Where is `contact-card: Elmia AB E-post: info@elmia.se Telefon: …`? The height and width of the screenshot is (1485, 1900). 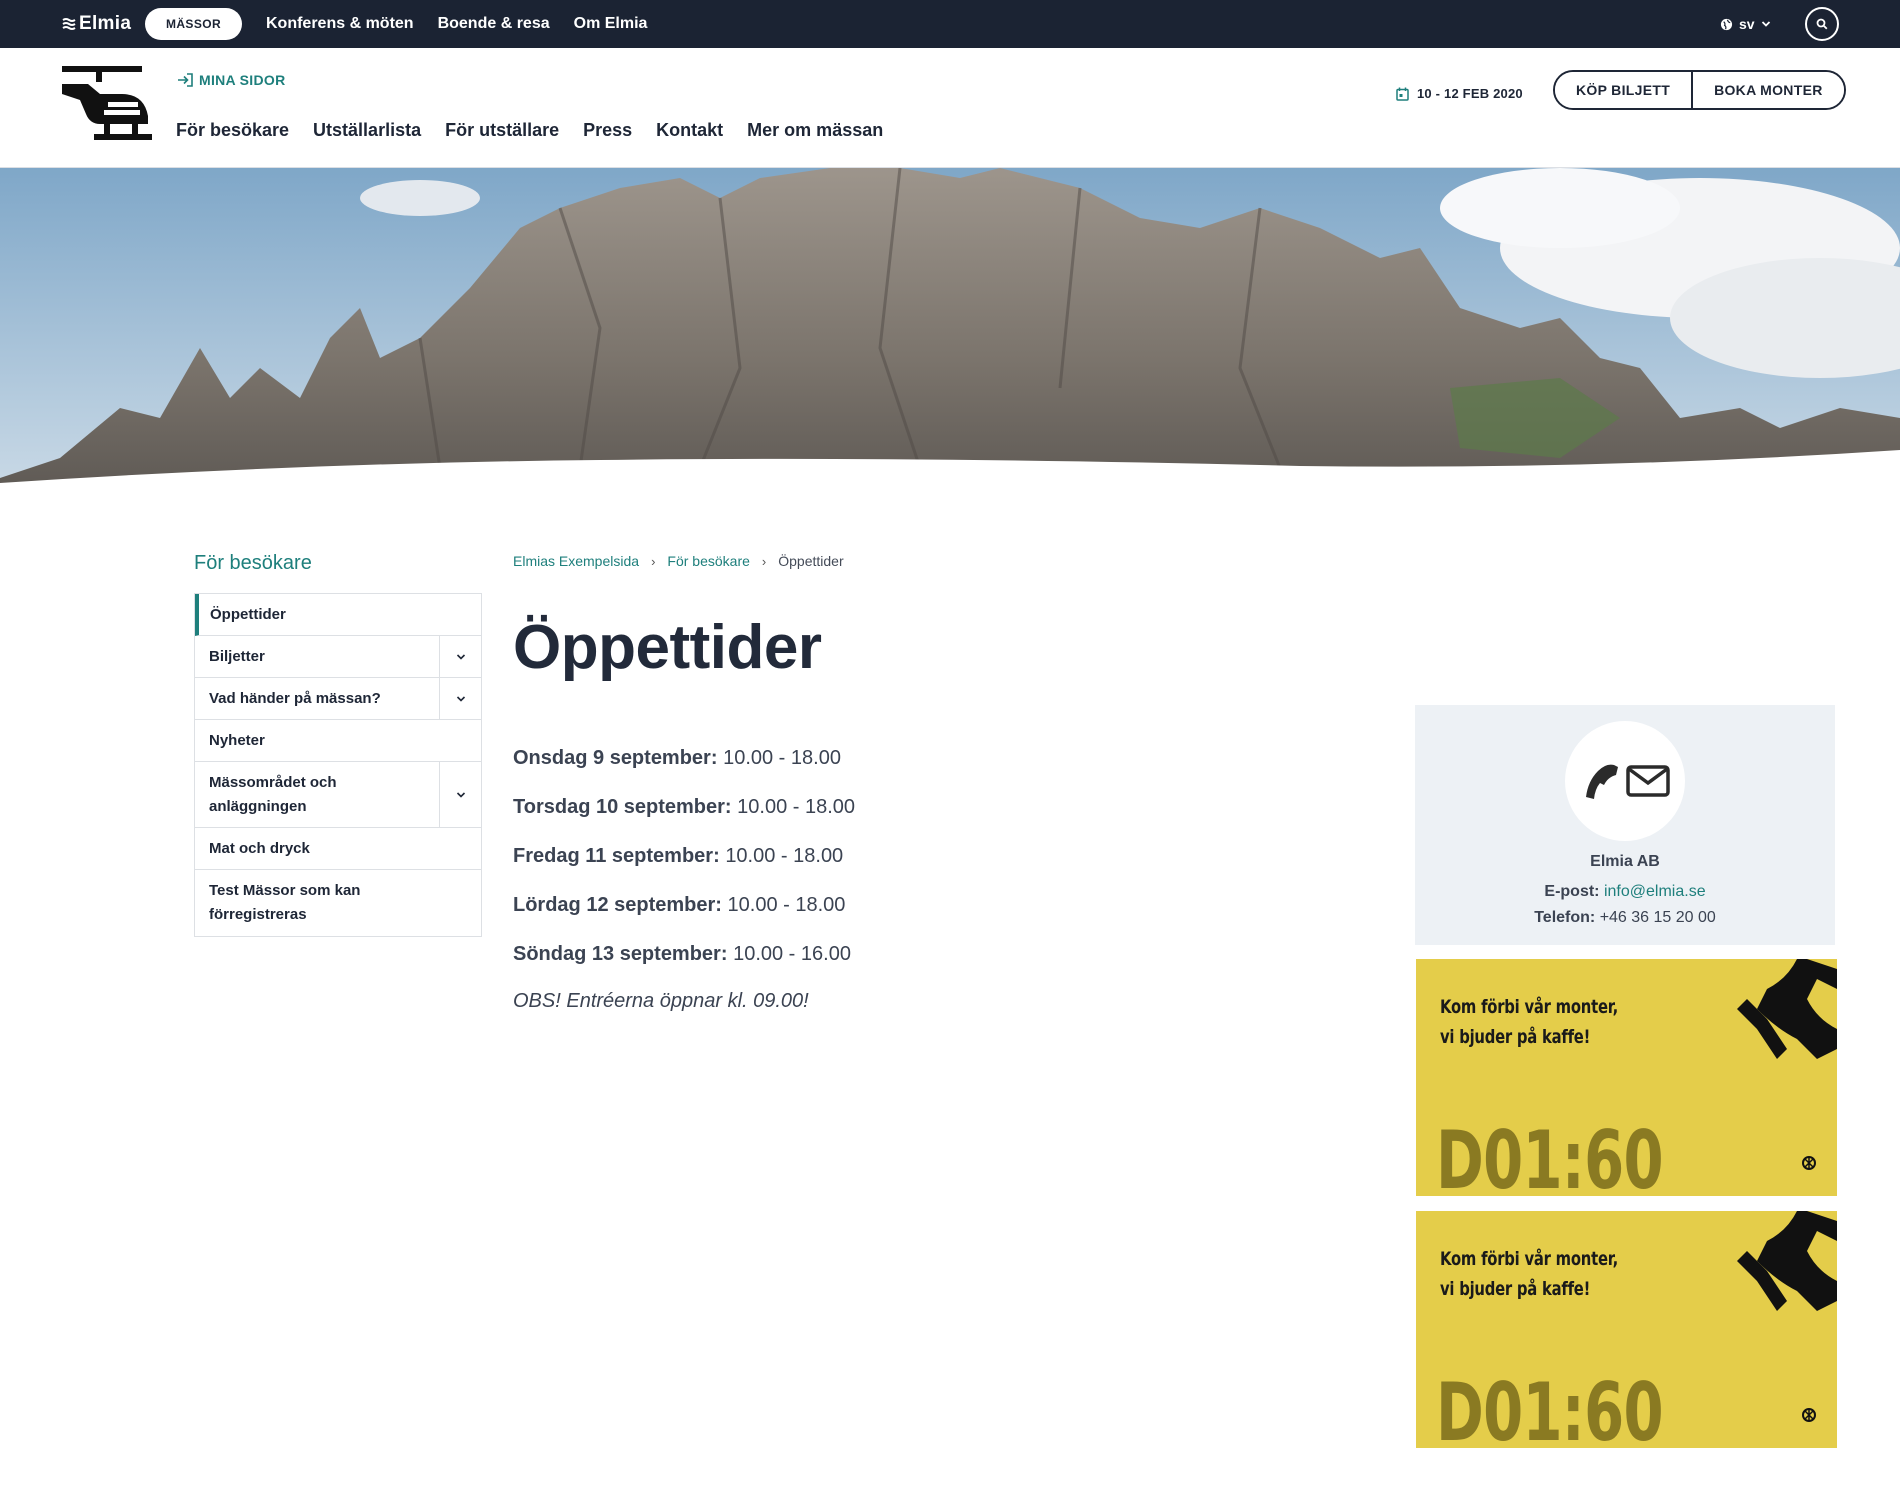 contact-card: Elmia AB E-post: info@elmia.se Telefon: … is located at coordinates (1625, 825).